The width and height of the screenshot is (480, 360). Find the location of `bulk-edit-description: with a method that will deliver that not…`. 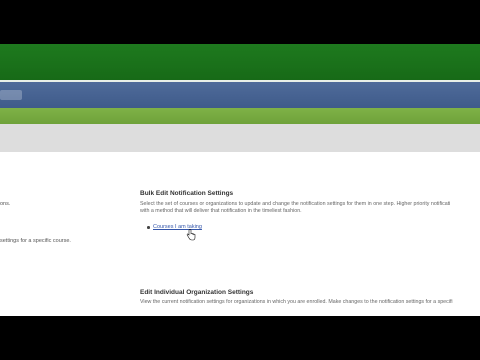

bulk-edit-description: with a method that will deliver that not… is located at coordinates (221, 211).